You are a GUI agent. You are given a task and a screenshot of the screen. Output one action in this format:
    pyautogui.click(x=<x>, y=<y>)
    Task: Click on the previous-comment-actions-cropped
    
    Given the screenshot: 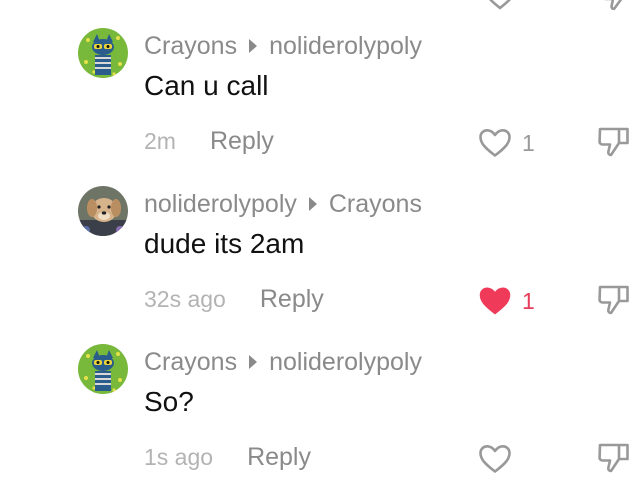 What is the action you would take?
    pyautogui.click(x=321, y=5)
    